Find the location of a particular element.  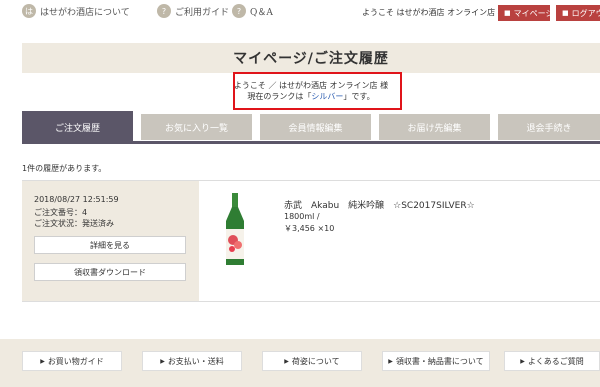

nav-guide-link: ? ご利用ガイド is located at coordinates (193, 11).